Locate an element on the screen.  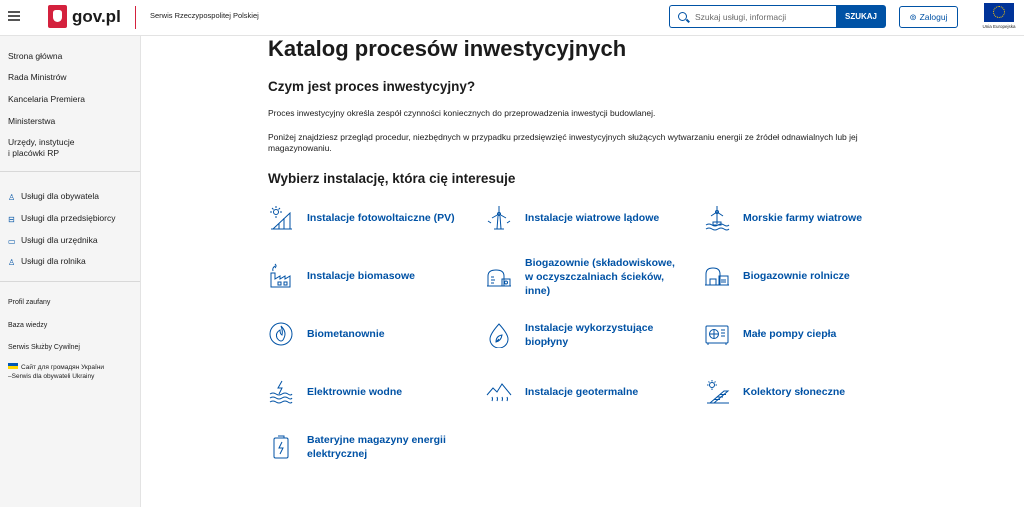
eu-logo: Unia Europejska is located at coordinates (999, 16).